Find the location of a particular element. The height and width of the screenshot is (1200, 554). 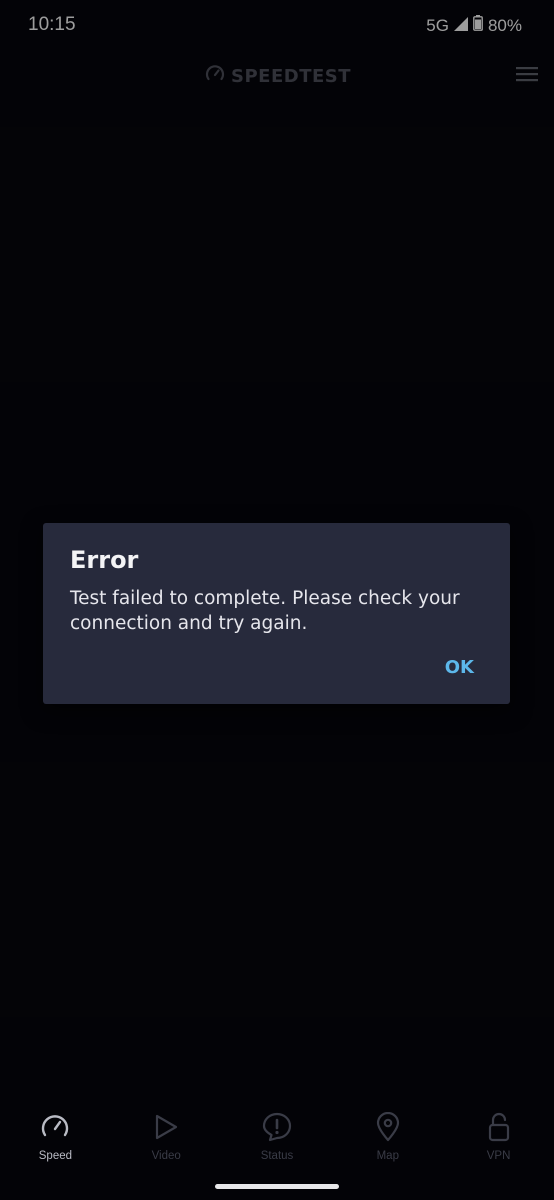

alert-icon is located at coordinates (277, 1127).